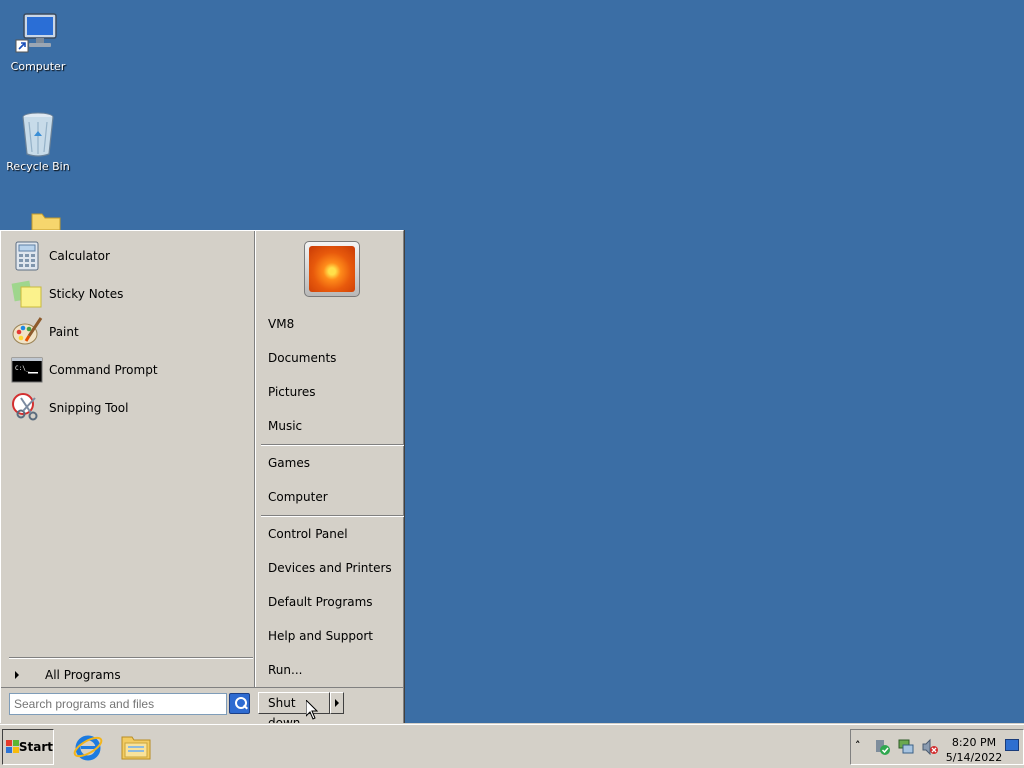 The height and width of the screenshot is (768, 1024). I want to click on start-button: Start, so click(28, 747).